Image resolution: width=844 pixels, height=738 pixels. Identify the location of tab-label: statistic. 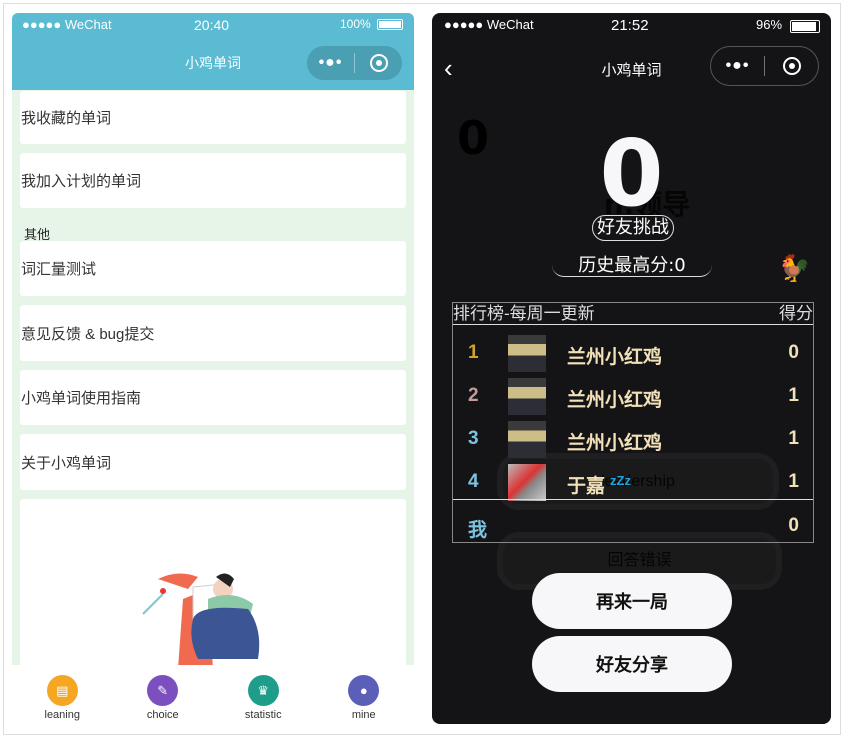
(263, 715).